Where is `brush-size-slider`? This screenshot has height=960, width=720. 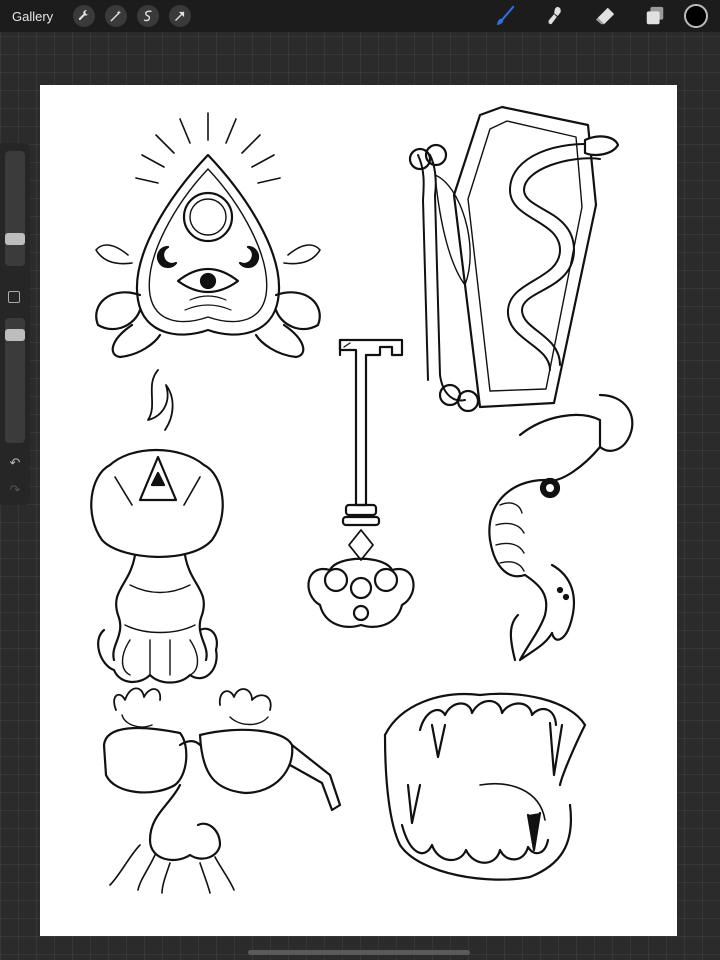 brush-size-slider is located at coordinates (15, 208).